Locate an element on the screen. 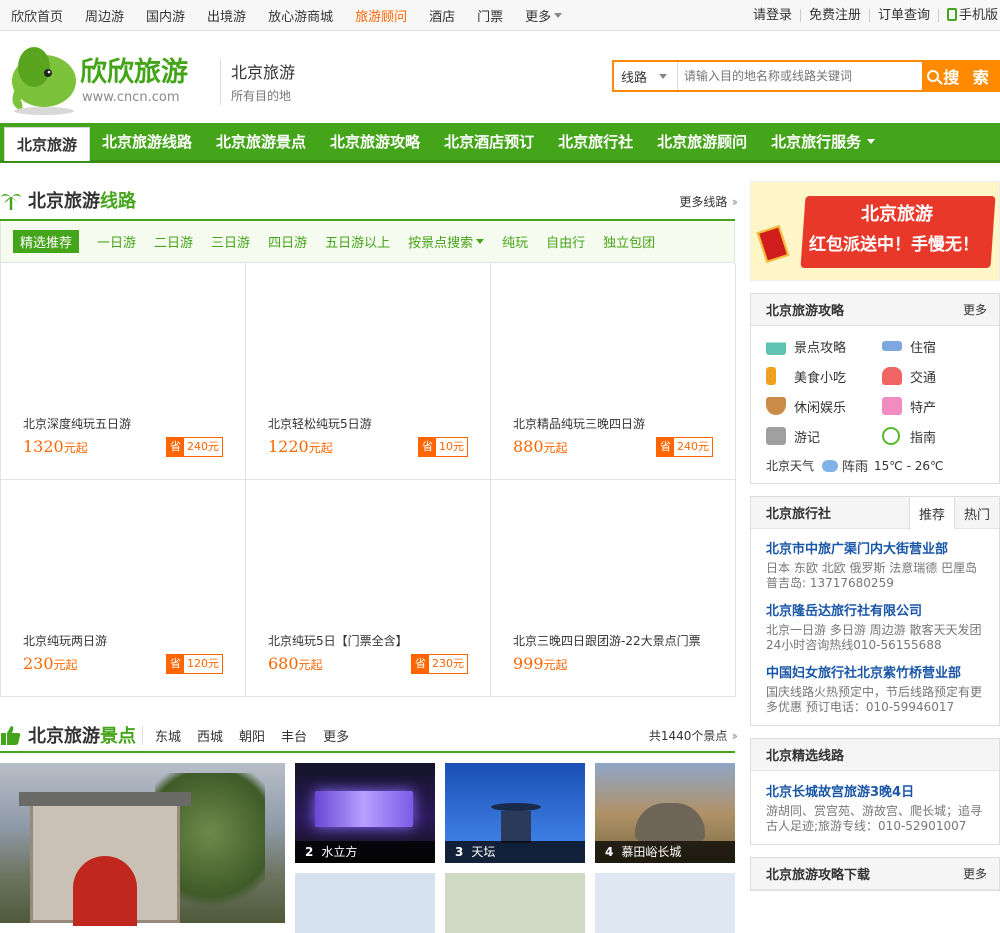 This screenshot has height=933, width=1000. topnav-domestic: 国内游 is located at coordinates (165, 15).